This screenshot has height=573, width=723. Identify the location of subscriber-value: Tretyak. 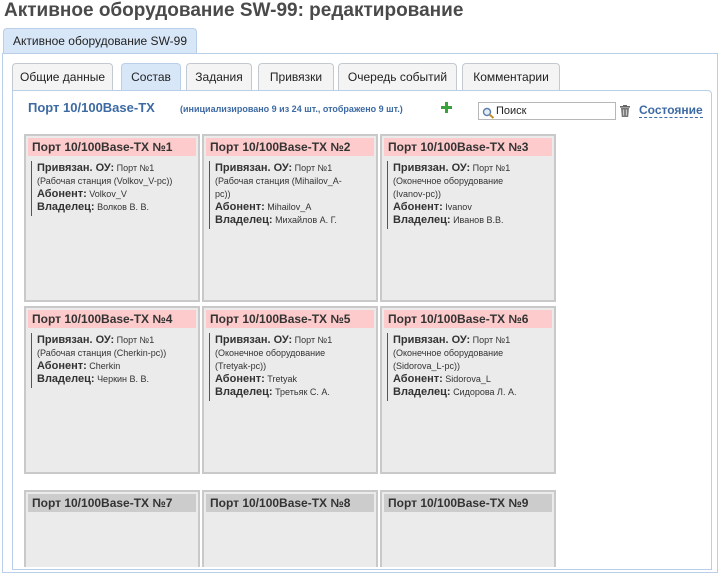
(282, 379).